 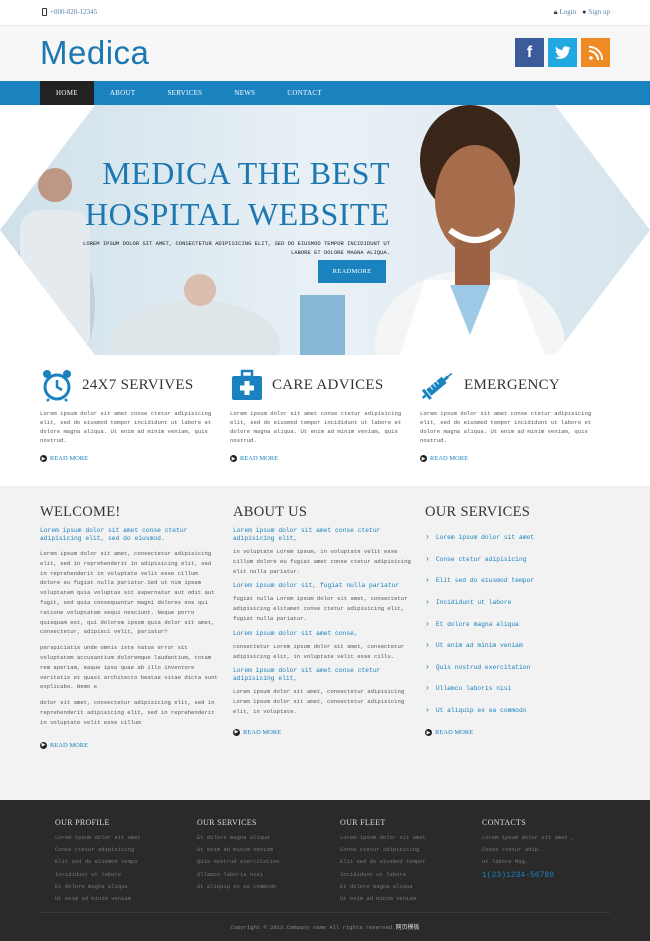 I want to click on welcome-readmore-link: ▶ READ MORE, so click(x=130, y=745).